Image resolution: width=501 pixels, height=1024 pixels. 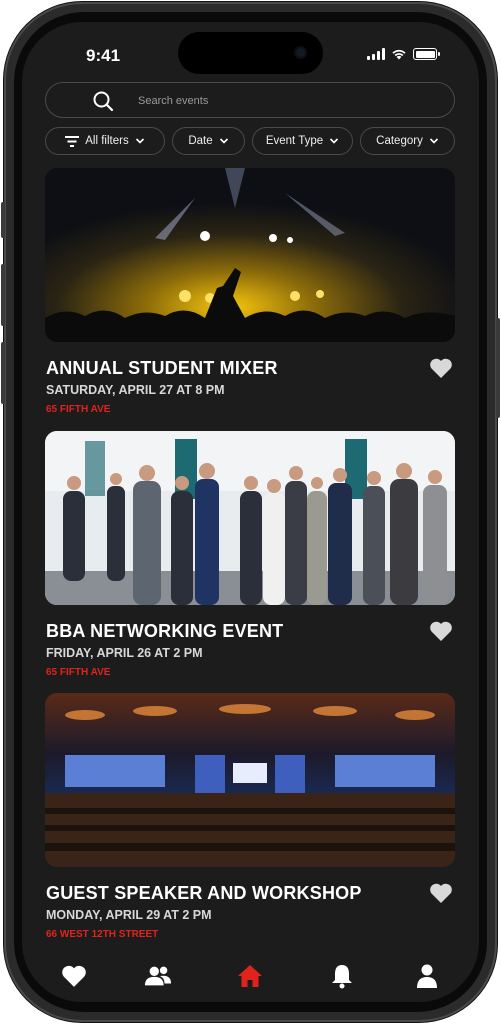 I want to click on status-icons, so click(x=403, y=54).